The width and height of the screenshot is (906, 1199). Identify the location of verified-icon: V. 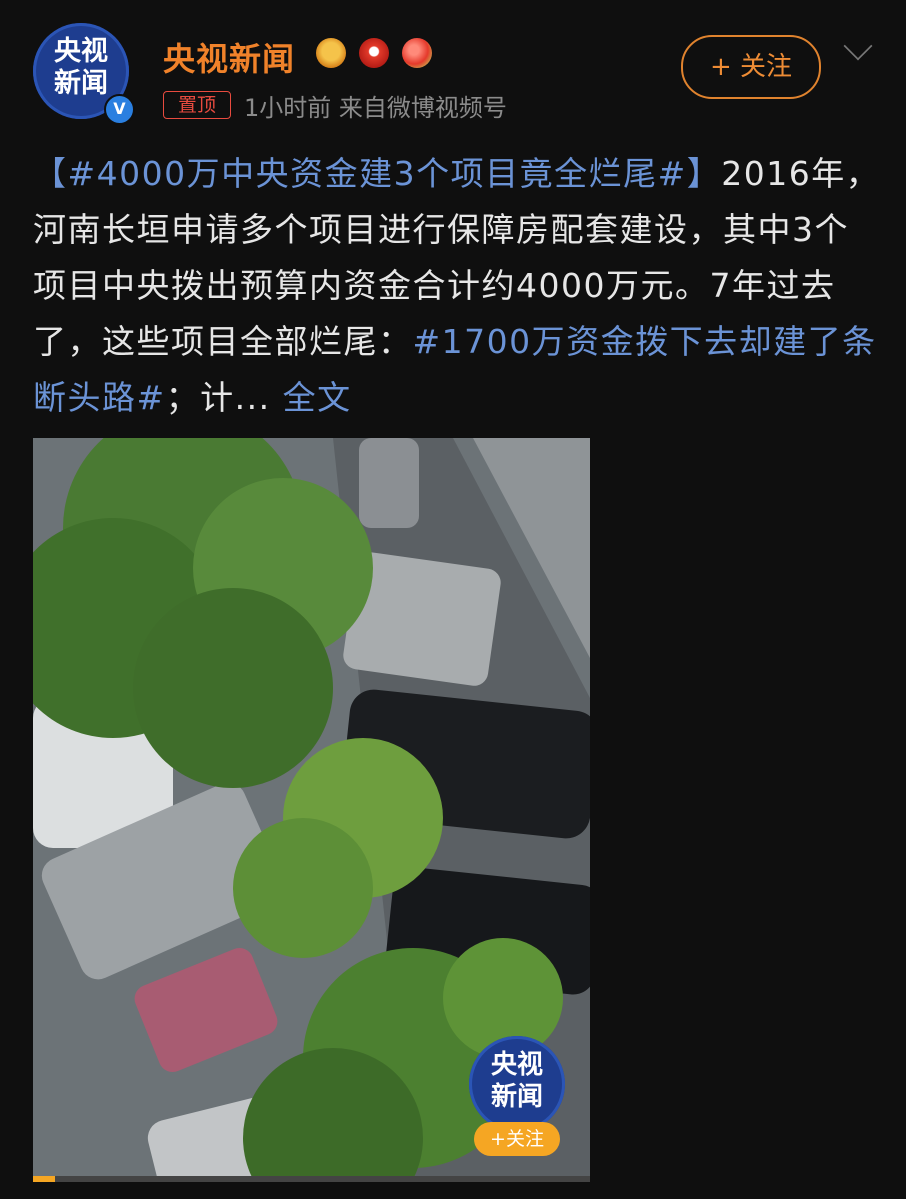
(119, 109).